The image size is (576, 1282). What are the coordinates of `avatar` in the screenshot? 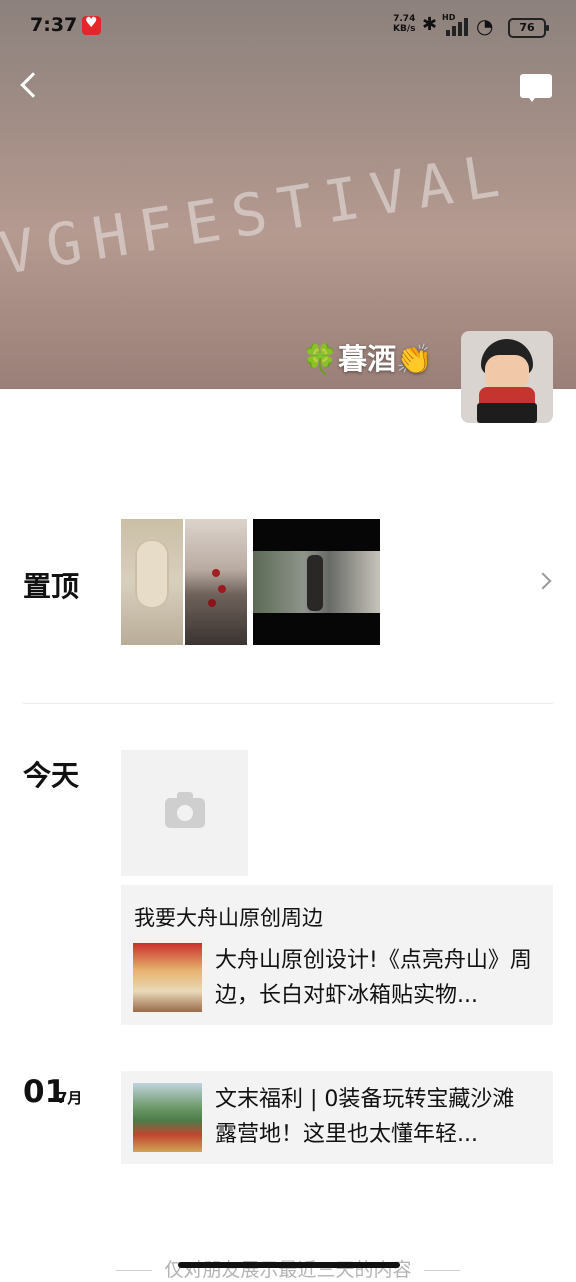 It's located at (507, 377).